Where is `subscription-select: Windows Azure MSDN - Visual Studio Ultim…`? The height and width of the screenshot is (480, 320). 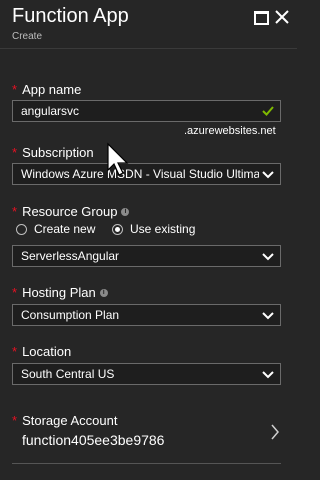 subscription-select: Windows Azure MSDN - Visual Studio Ultim… is located at coordinates (146, 174).